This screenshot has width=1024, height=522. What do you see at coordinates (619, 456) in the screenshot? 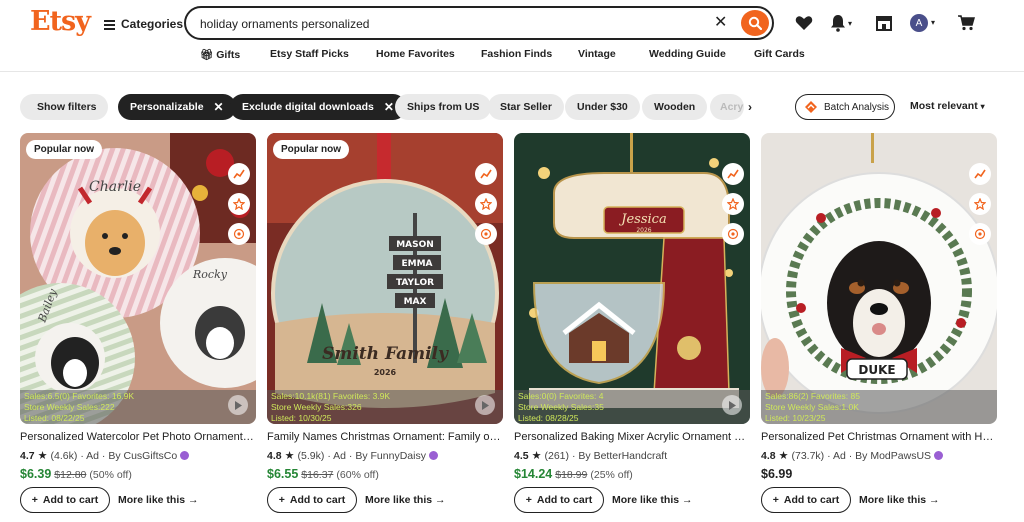
I see `ad-seller: · By BetterHandcraft` at bounding box center [619, 456].